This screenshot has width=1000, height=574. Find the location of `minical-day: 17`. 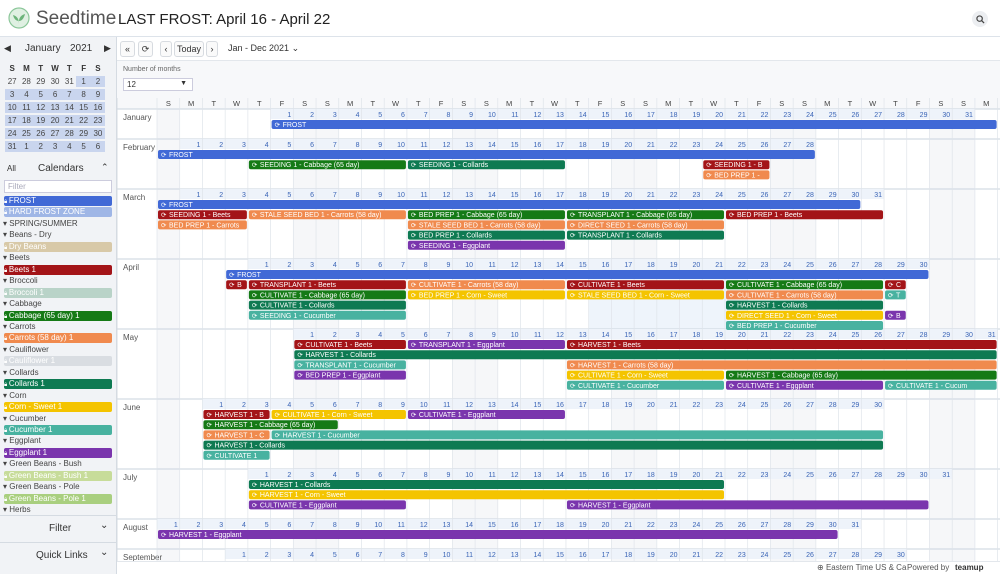

minical-day: 17 is located at coordinates (12, 120).